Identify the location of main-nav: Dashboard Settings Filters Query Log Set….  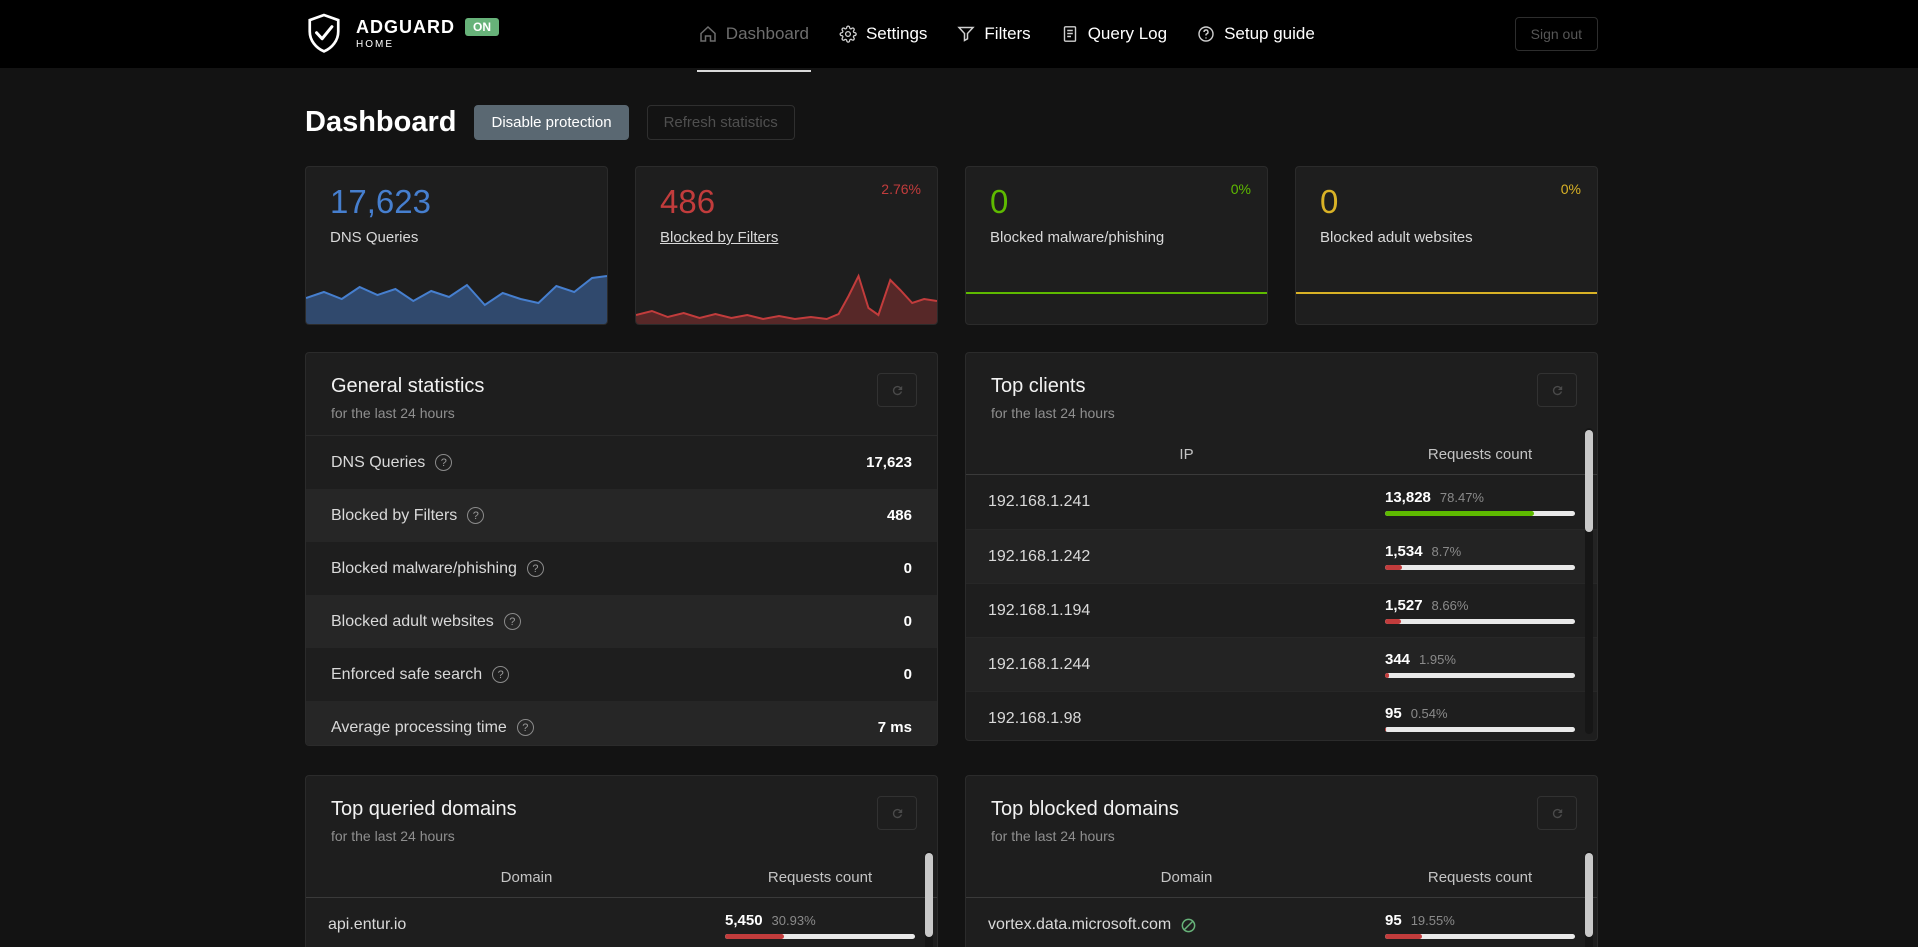
(1005, 36).